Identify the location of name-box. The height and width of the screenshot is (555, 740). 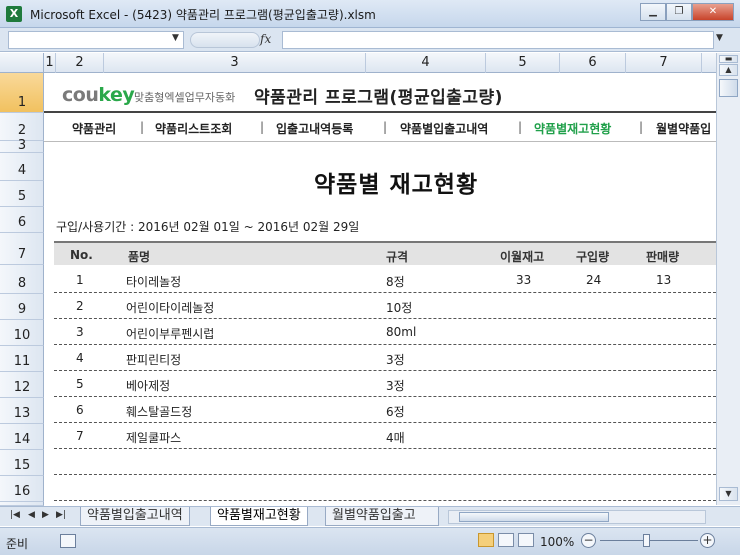
(96, 40).